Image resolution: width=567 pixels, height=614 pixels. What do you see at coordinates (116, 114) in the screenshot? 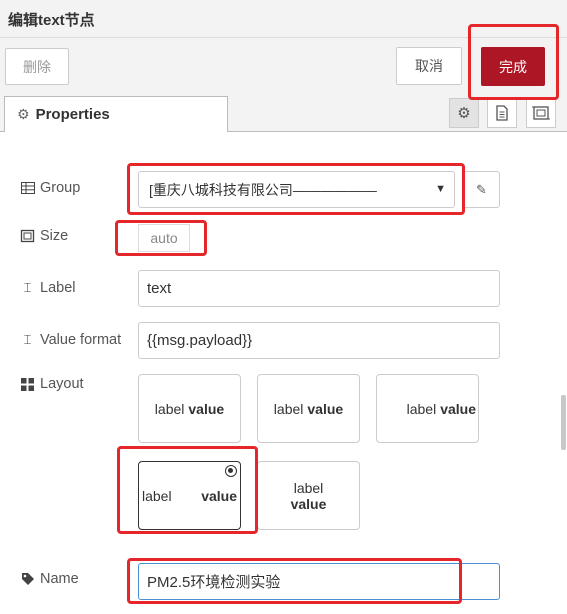
I see `tab-properties: ⚙ Properties` at bounding box center [116, 114].